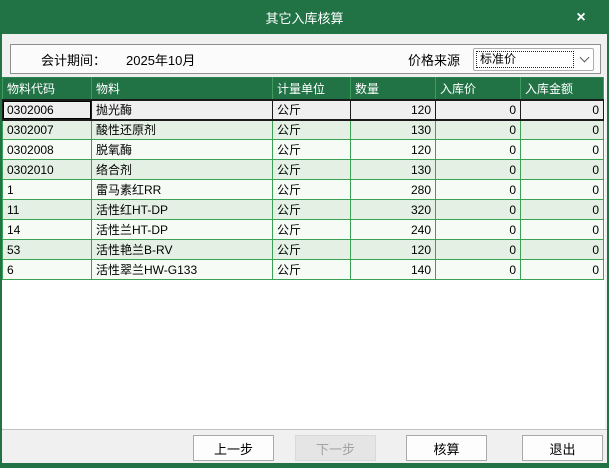  What do you see at coordinates (311, 88) in the screenshot?
I see `column-header-unit: 计量单位` at bounding box center [311, 88].